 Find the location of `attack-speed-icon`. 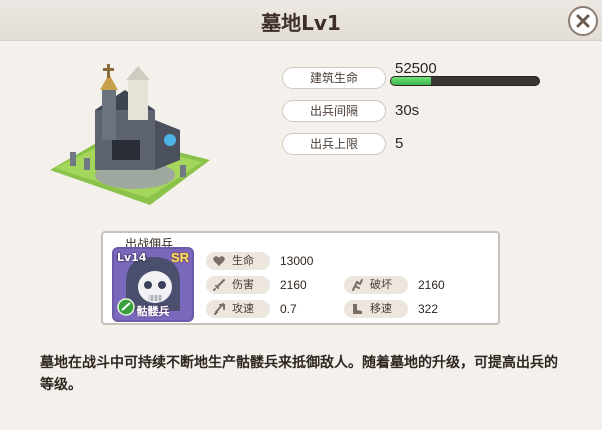

attack-speed-icon is located at coordinates (219, 309).